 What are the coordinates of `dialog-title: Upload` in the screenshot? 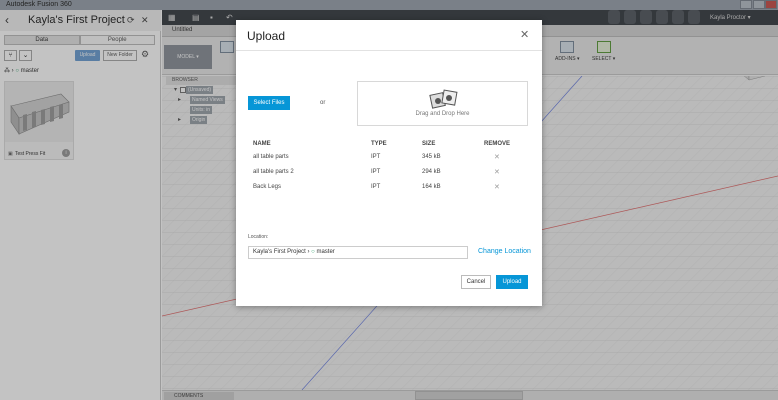 It's located at (266, 36).